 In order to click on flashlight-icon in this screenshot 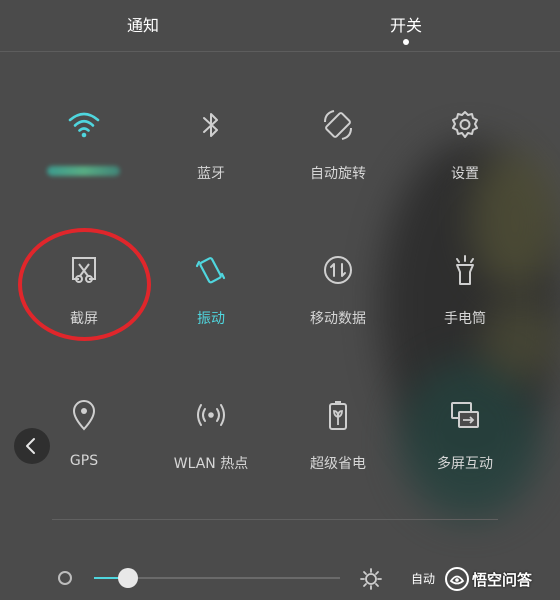, I will do `click(465, 270)`.